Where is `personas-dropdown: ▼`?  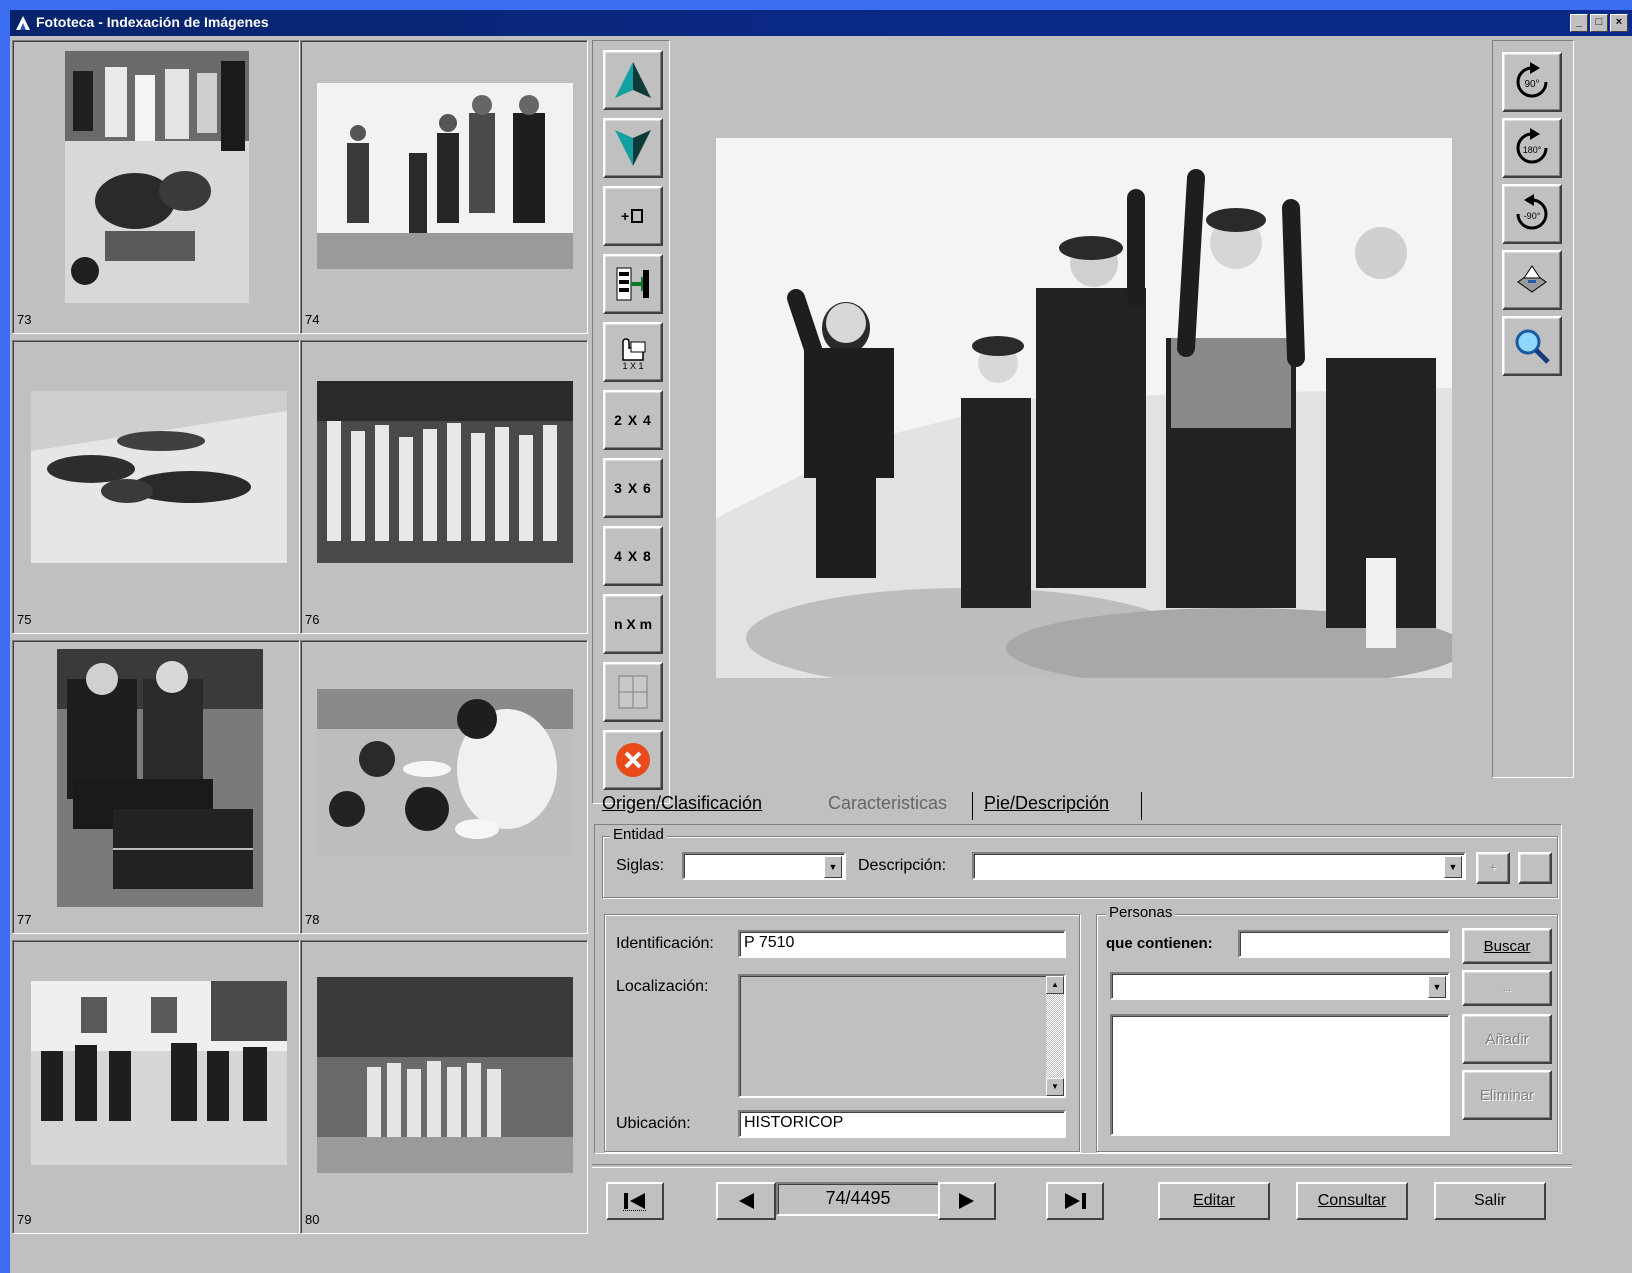
personas-dropdown: ▼ is located at coordinates (1280, 986).